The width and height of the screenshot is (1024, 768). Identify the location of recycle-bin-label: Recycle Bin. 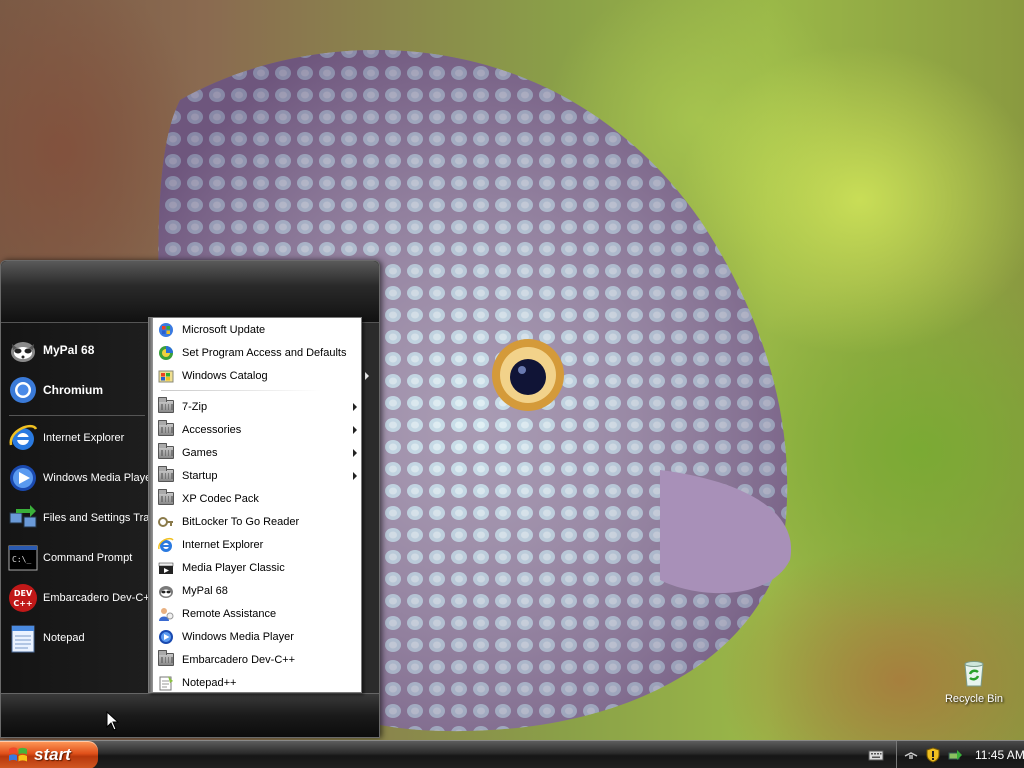
(974, 699).